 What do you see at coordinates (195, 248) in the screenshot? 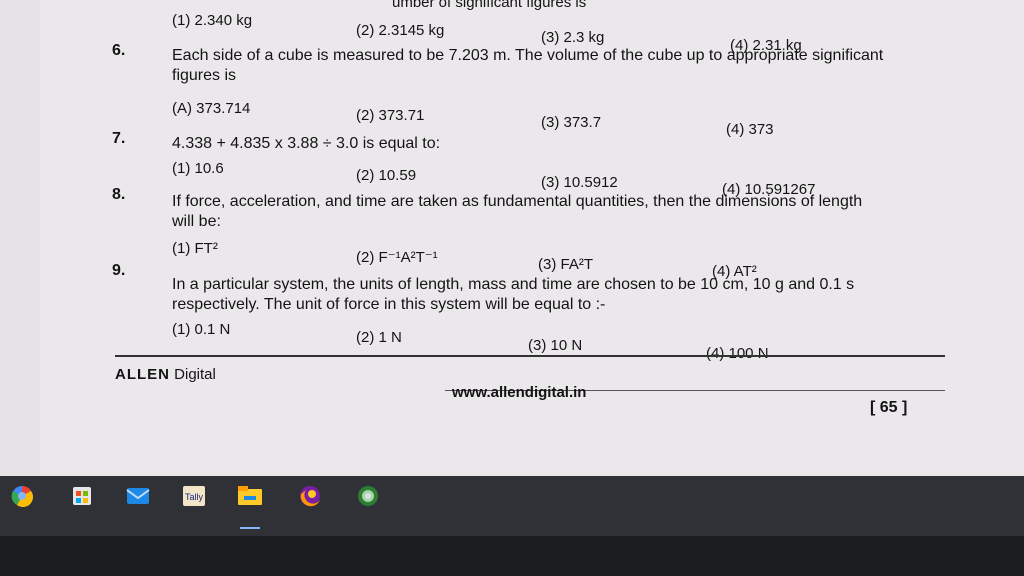
I see `option-1: (1) FT²` at bounding box center [195, 248].